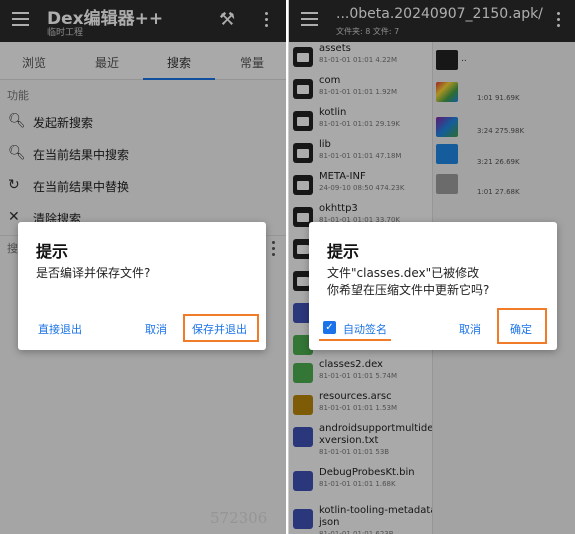 The width and height of the screenshot is (575, 534). Describe the element at coordinates (365, 329) in the screenshot. I see `auto-sign-label: 自动签名` at that location.